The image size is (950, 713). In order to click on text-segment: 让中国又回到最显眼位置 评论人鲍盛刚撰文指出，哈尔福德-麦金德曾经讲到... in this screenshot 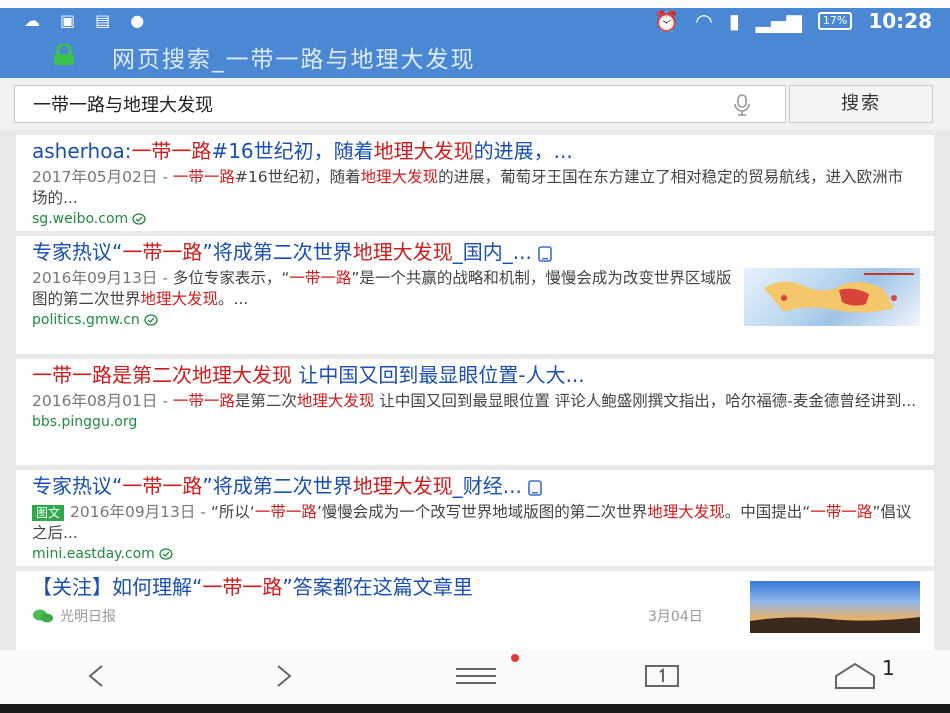, I will do `click(645, 401)`.